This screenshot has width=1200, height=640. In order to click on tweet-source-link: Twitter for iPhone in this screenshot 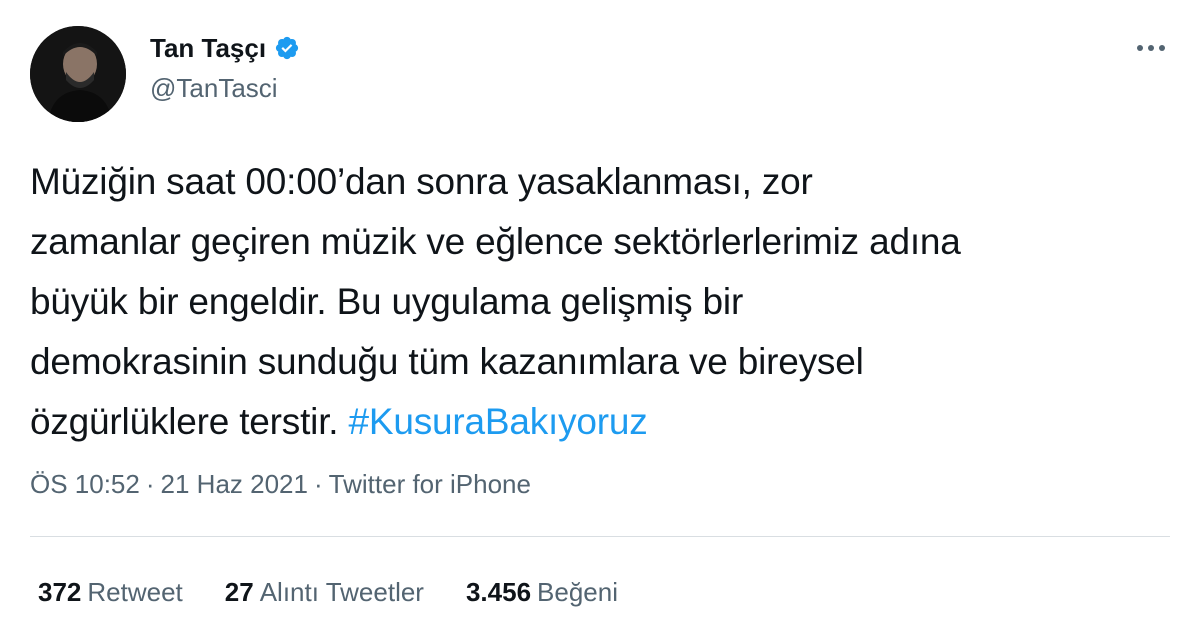, I will do `click(430, 484)`.